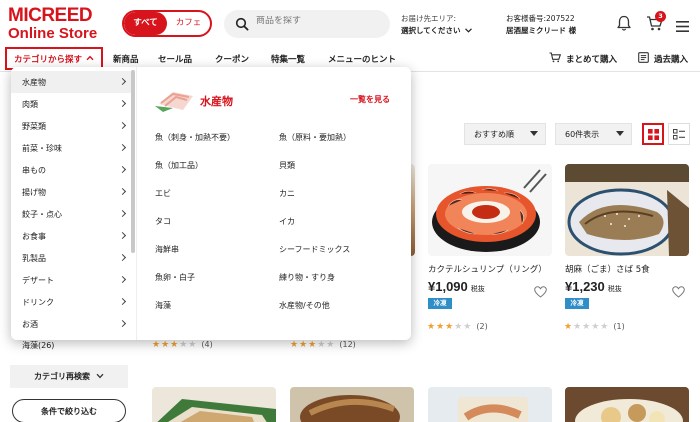 The image size is (700, 422). I want to click on history-link: 過去購入, so click(663, 59).